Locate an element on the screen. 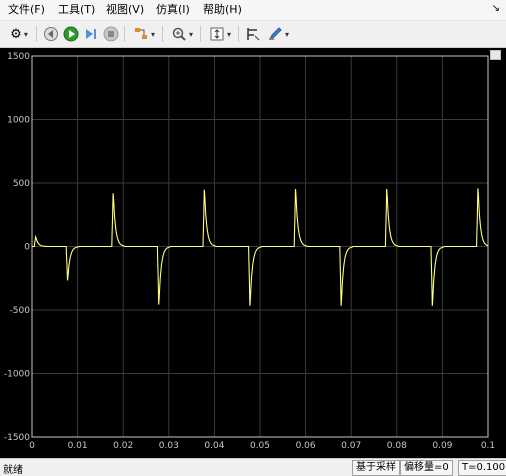 The image size is (506, 476). signal-select-button: ▾ is located at coordinates (144, 34).